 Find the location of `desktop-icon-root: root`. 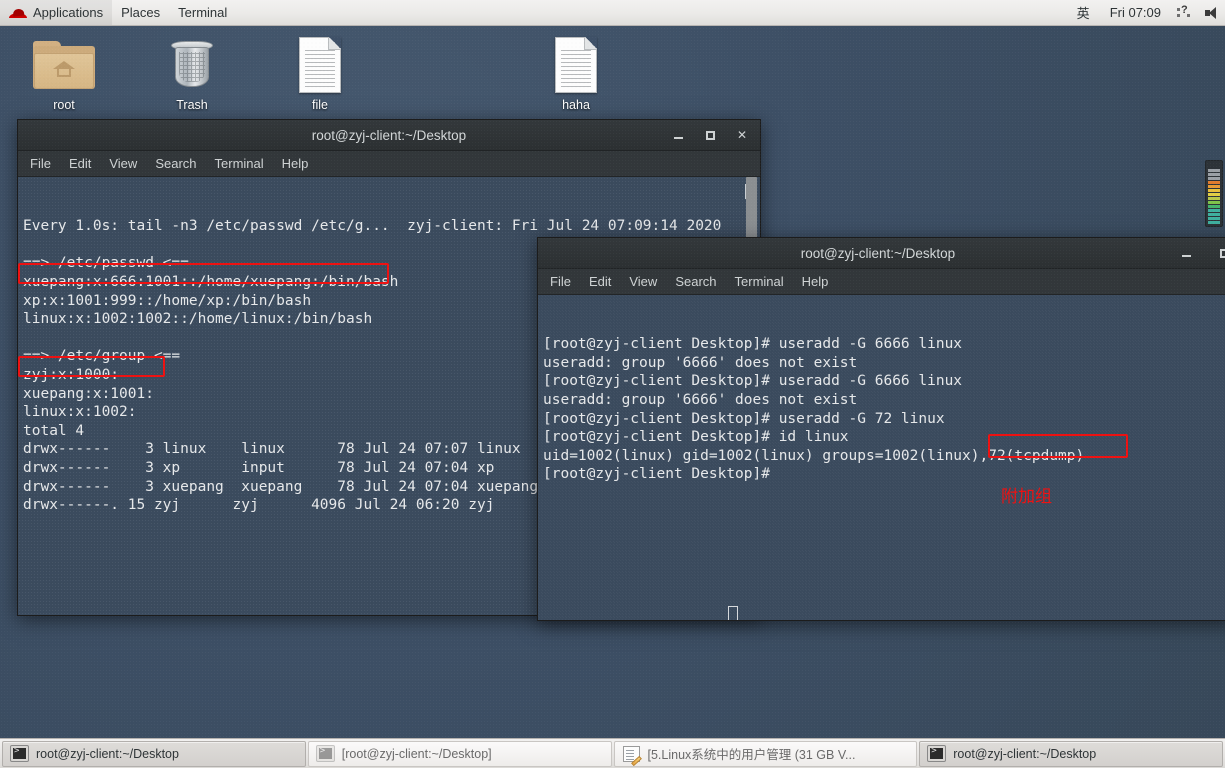

desktop-icon-root: root is located at coordinates (64, 73).